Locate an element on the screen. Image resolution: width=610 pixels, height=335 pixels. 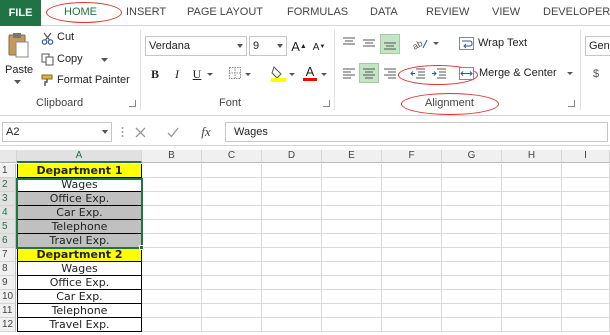
column-header-g: G is located at coordinates (472, 156).